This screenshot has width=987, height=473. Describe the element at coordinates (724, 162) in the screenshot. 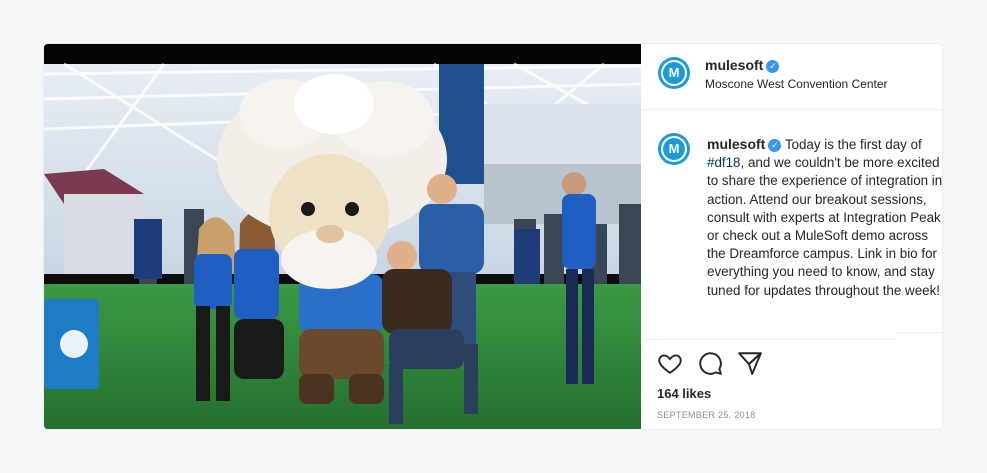

I see `hashtag-link: #df18` at that location.